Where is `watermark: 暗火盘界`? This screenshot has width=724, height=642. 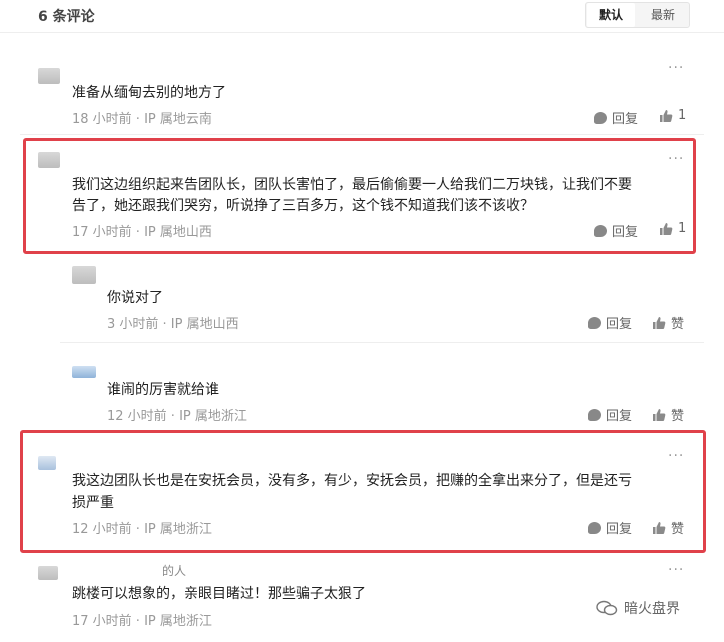
watermark: 暗火盘界 is located at coordinates (638, 608).